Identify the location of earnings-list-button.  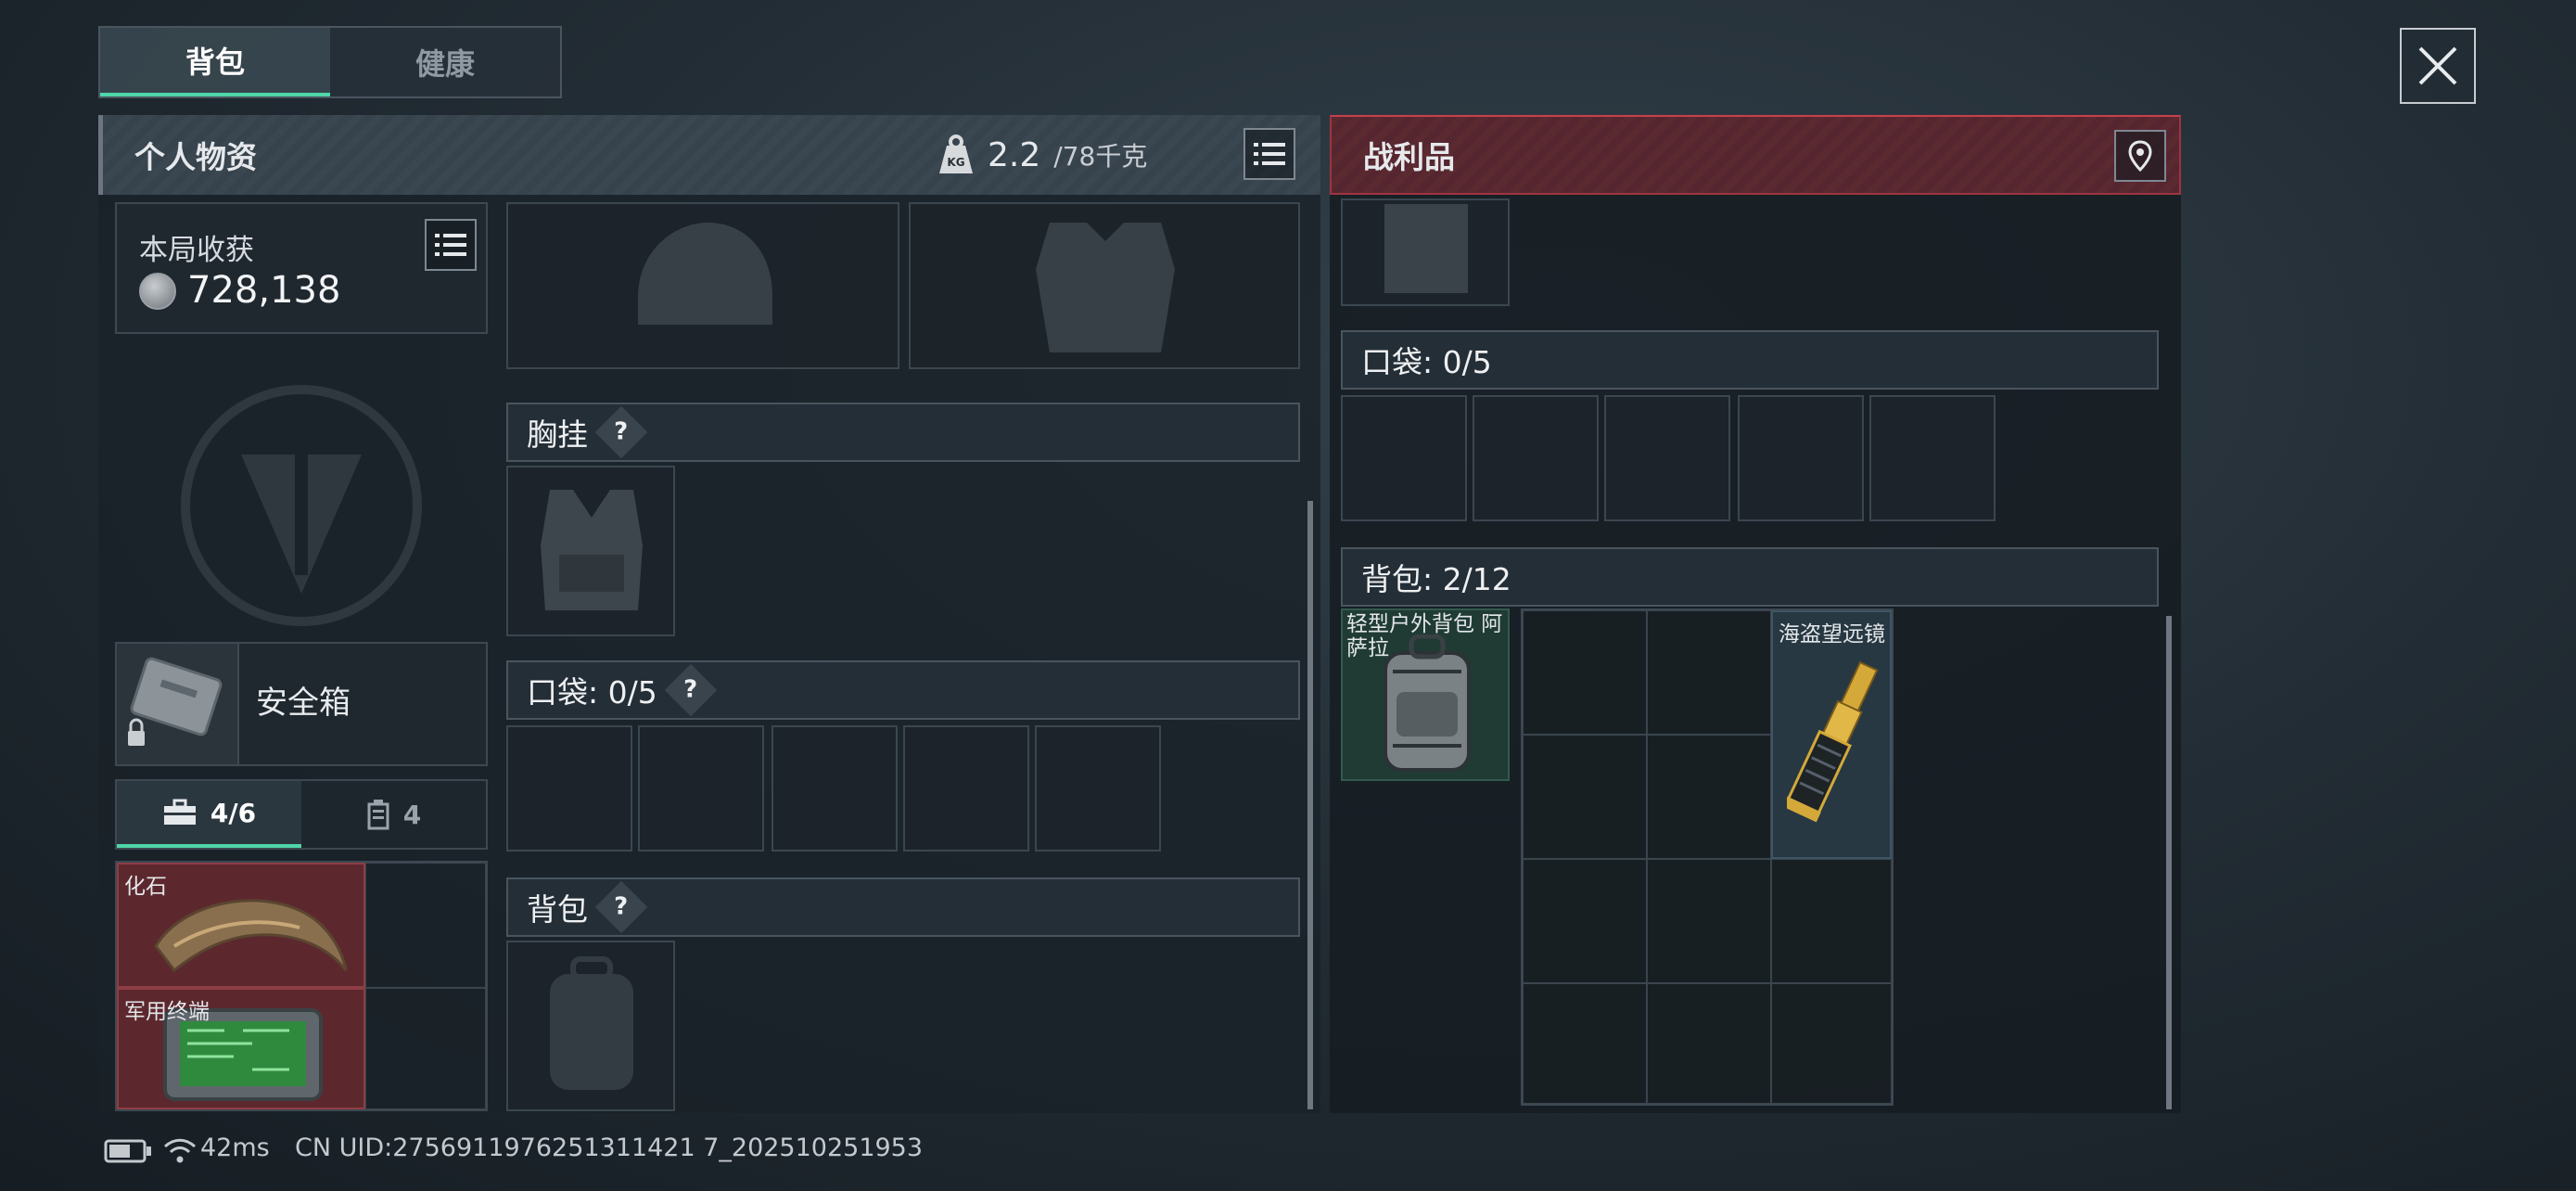
(451, 245).